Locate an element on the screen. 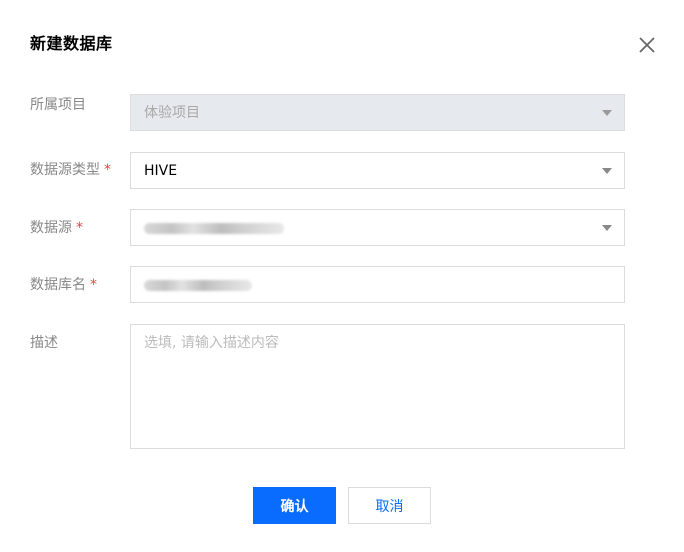 The image size is (684, 552). db-name-input is located at coordinates (377, 284).